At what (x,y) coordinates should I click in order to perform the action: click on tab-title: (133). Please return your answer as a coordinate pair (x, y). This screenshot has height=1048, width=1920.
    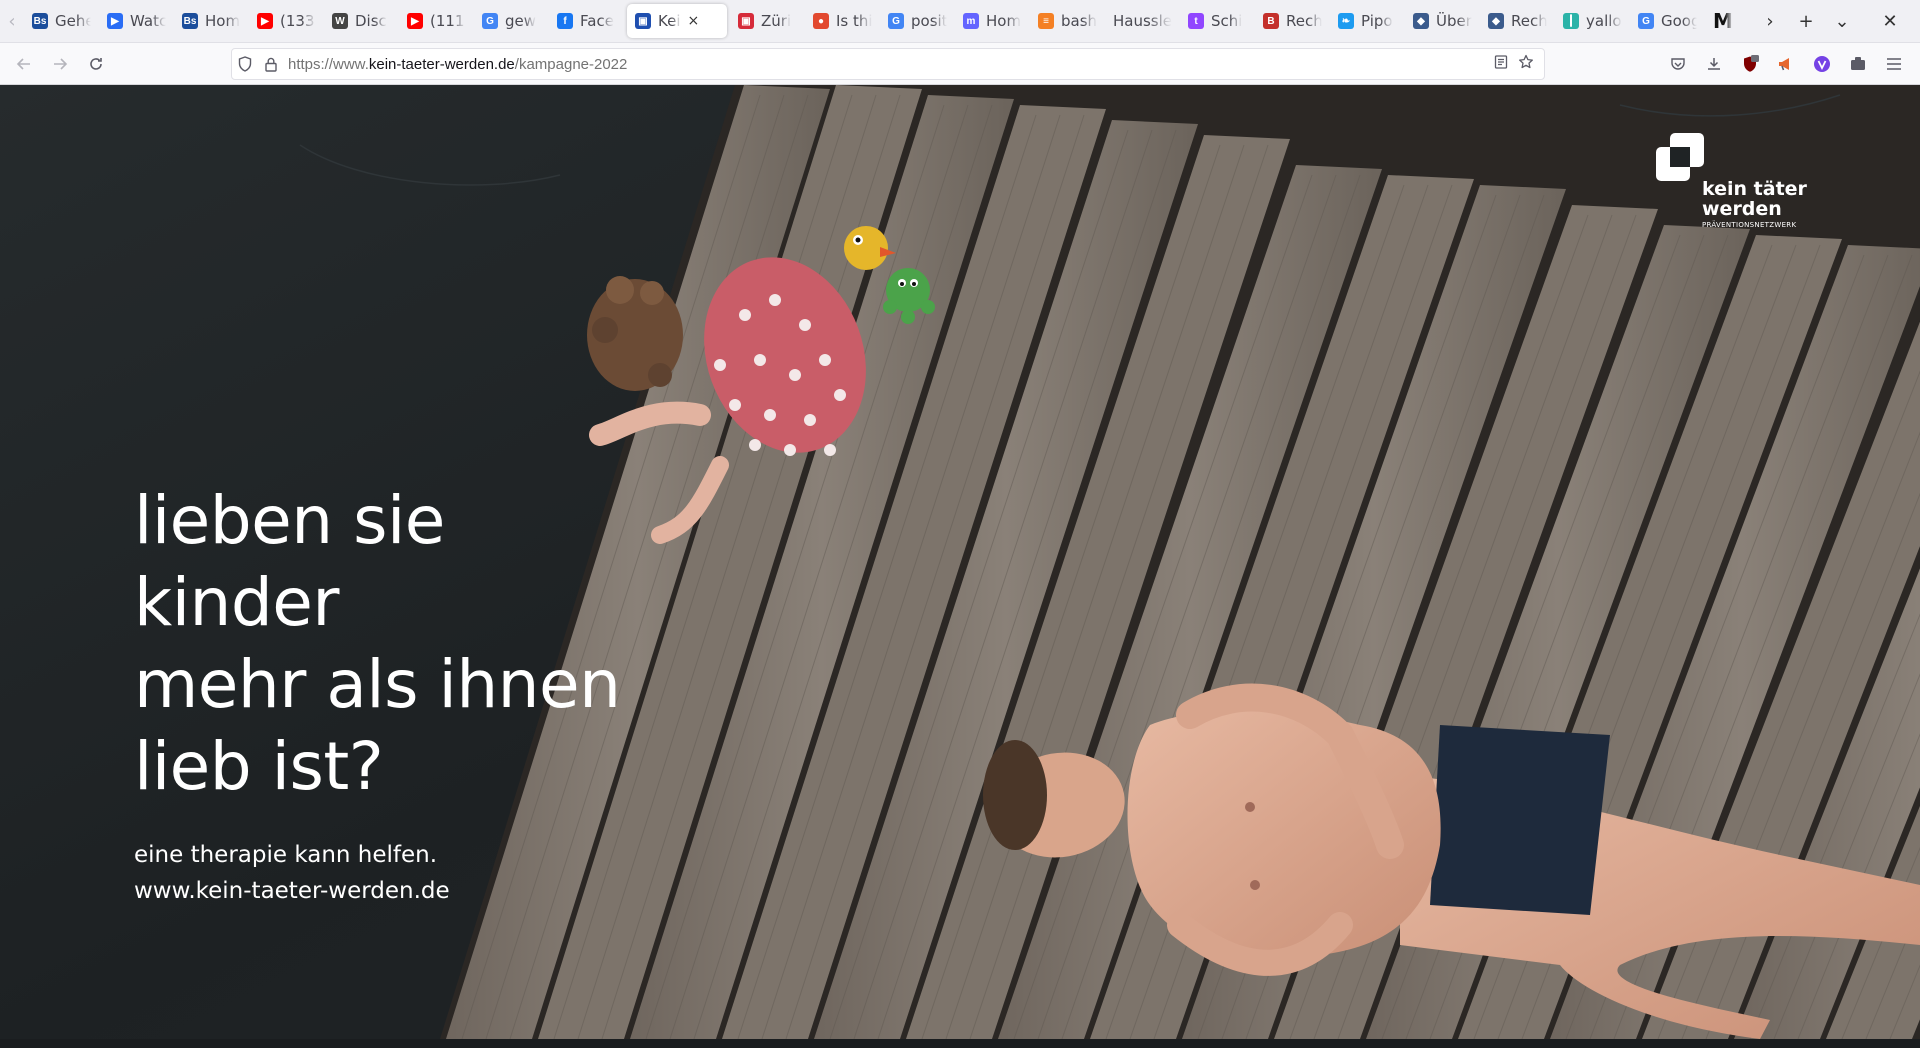
    Looking at the image, I should click on (298, 21).